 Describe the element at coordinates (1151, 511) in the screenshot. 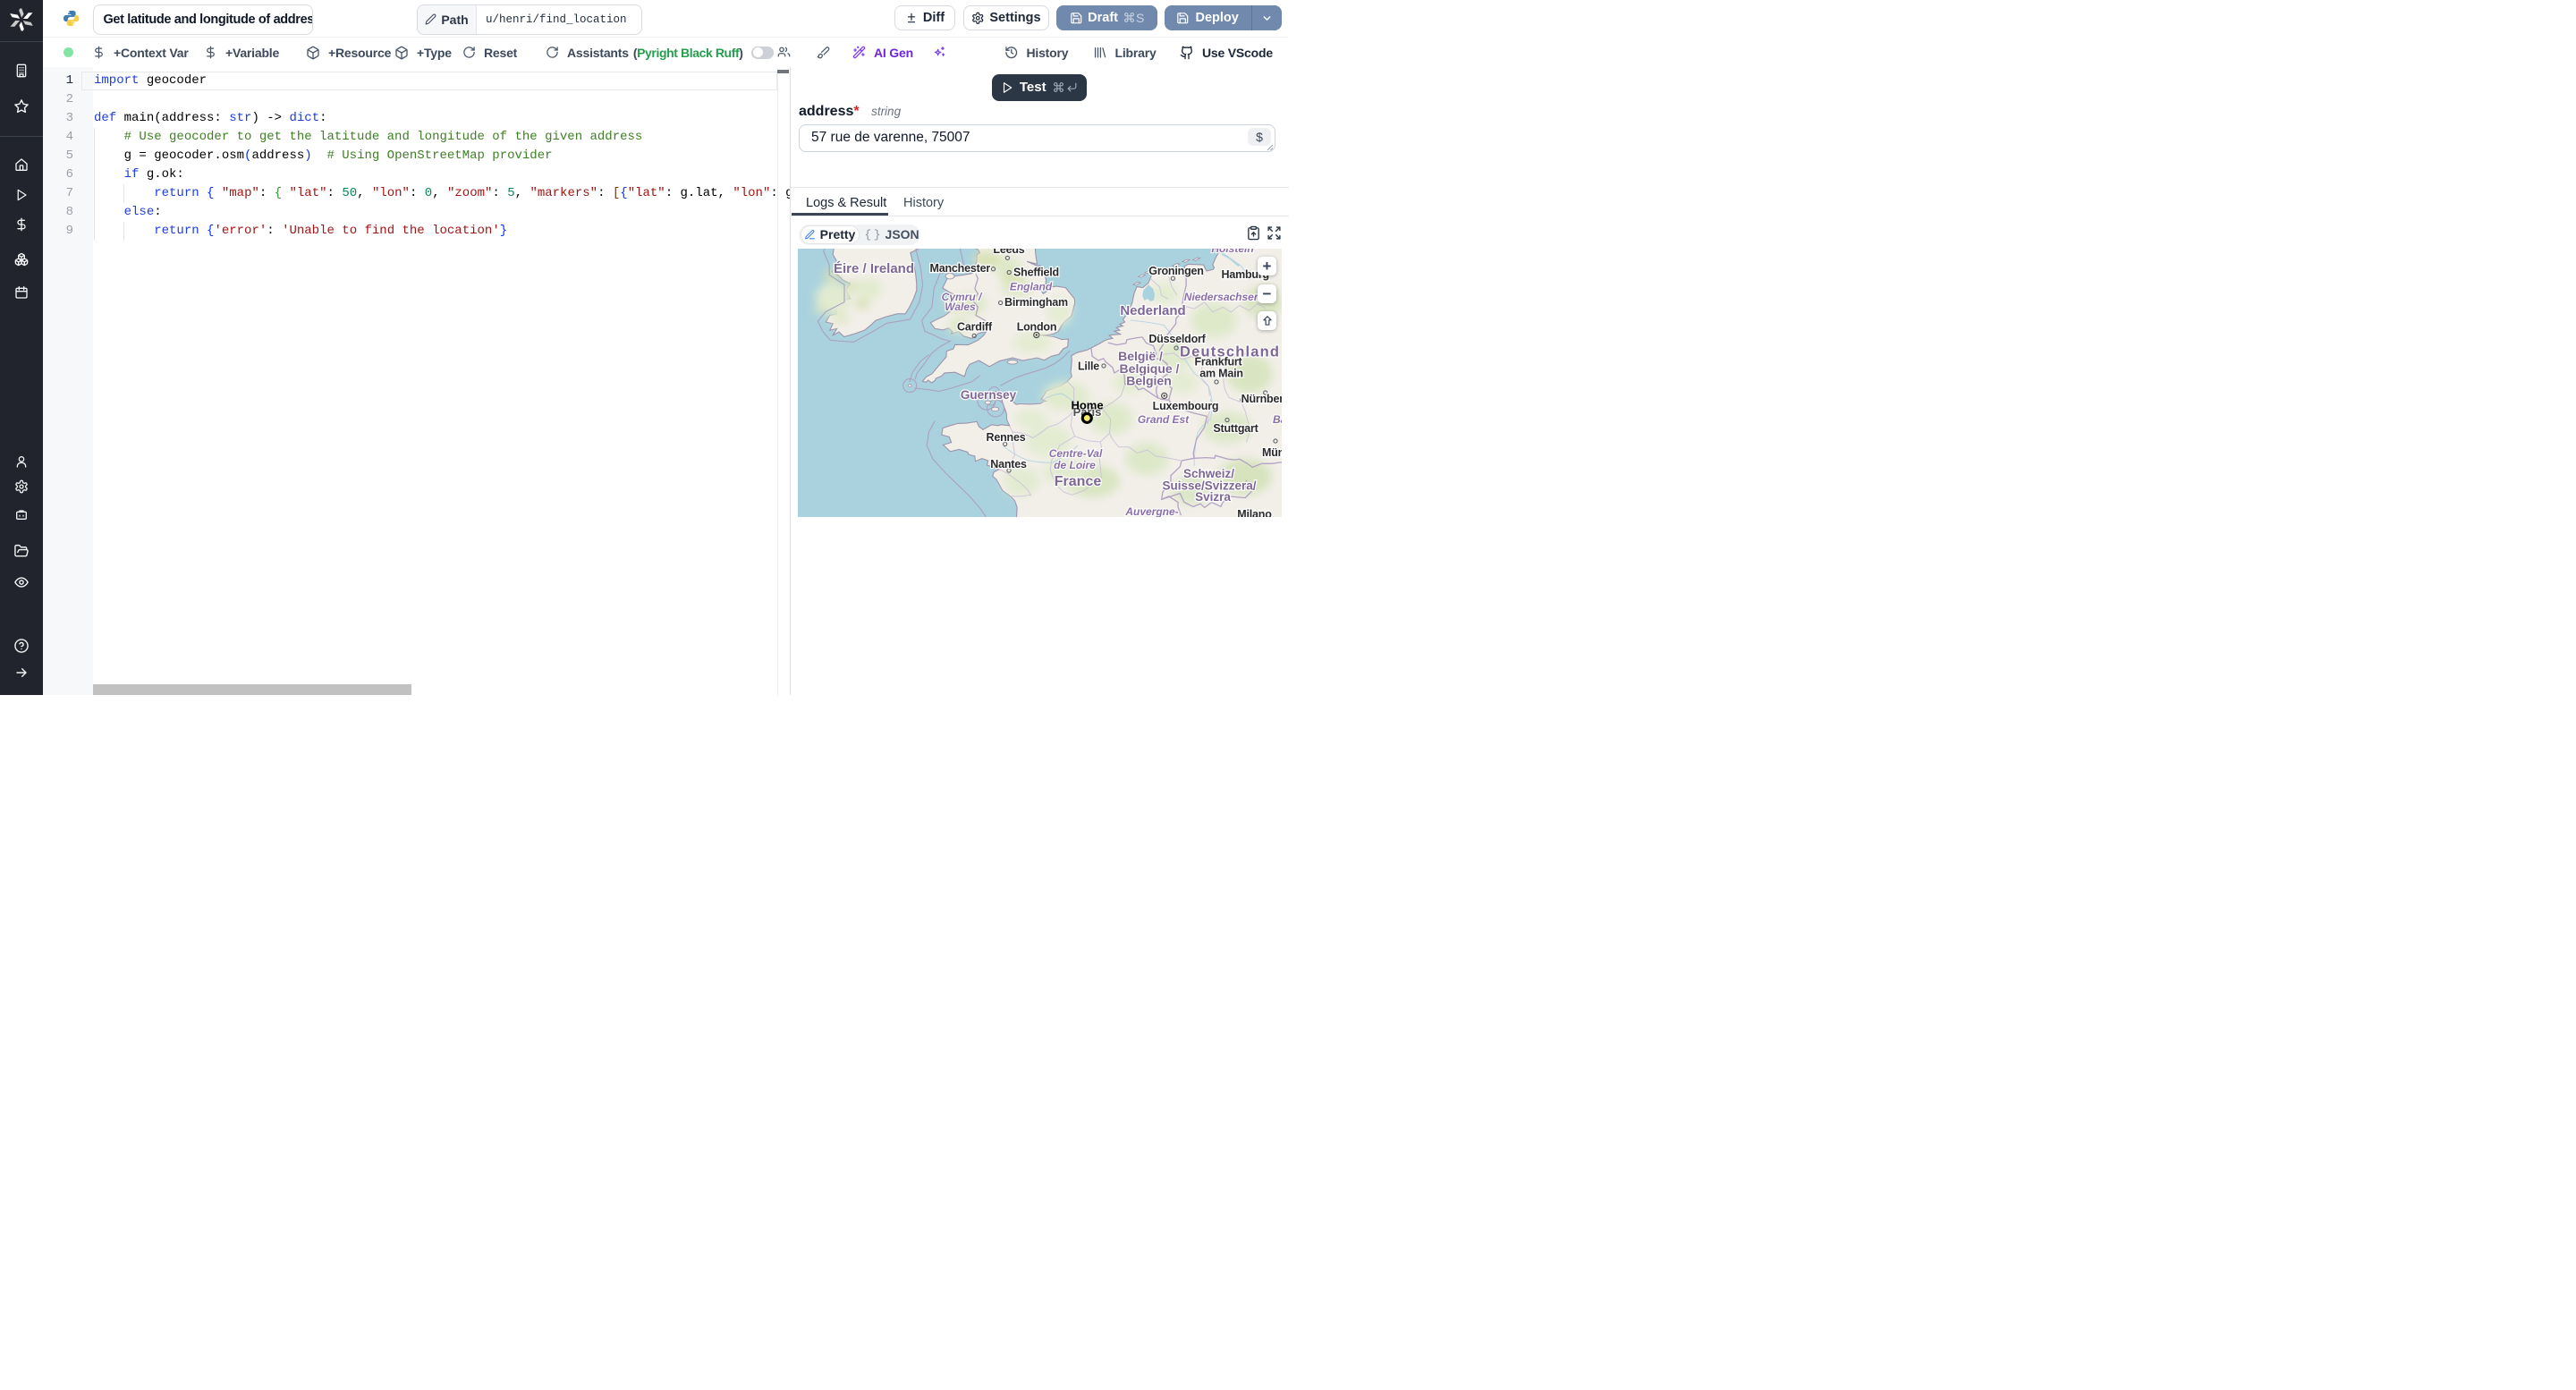

I see `svg-text: Auvergne-` at that location.